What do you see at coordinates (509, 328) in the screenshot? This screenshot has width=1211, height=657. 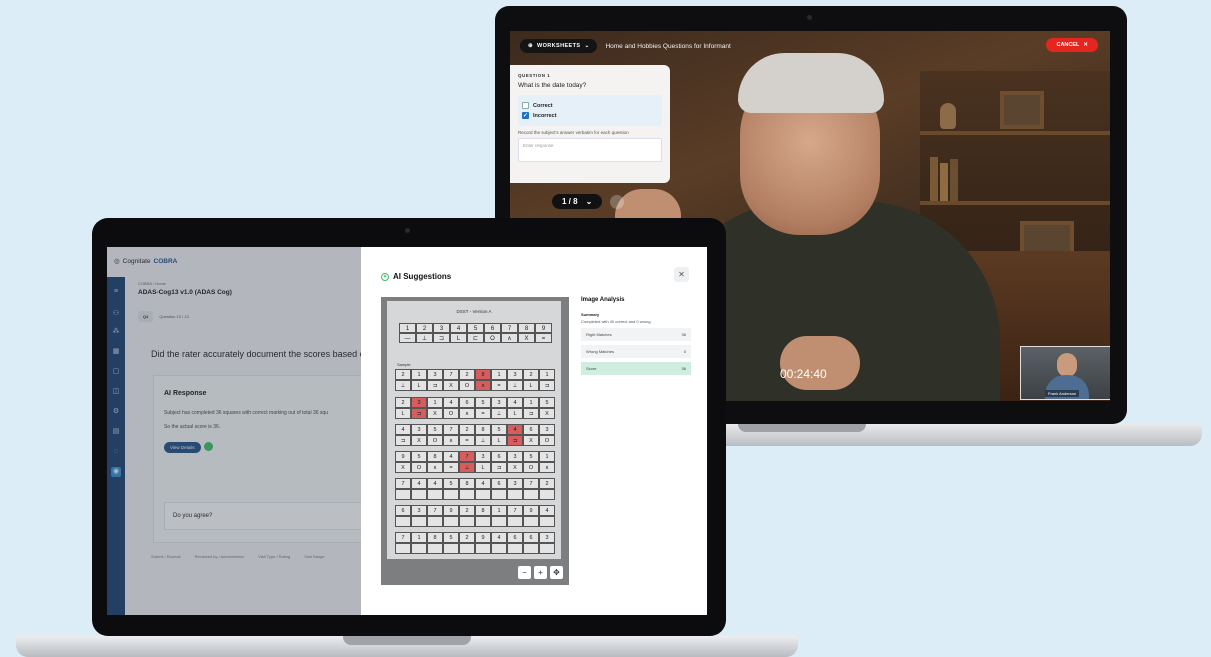 I see `key-number: 7` at bounding box center [509, 328].